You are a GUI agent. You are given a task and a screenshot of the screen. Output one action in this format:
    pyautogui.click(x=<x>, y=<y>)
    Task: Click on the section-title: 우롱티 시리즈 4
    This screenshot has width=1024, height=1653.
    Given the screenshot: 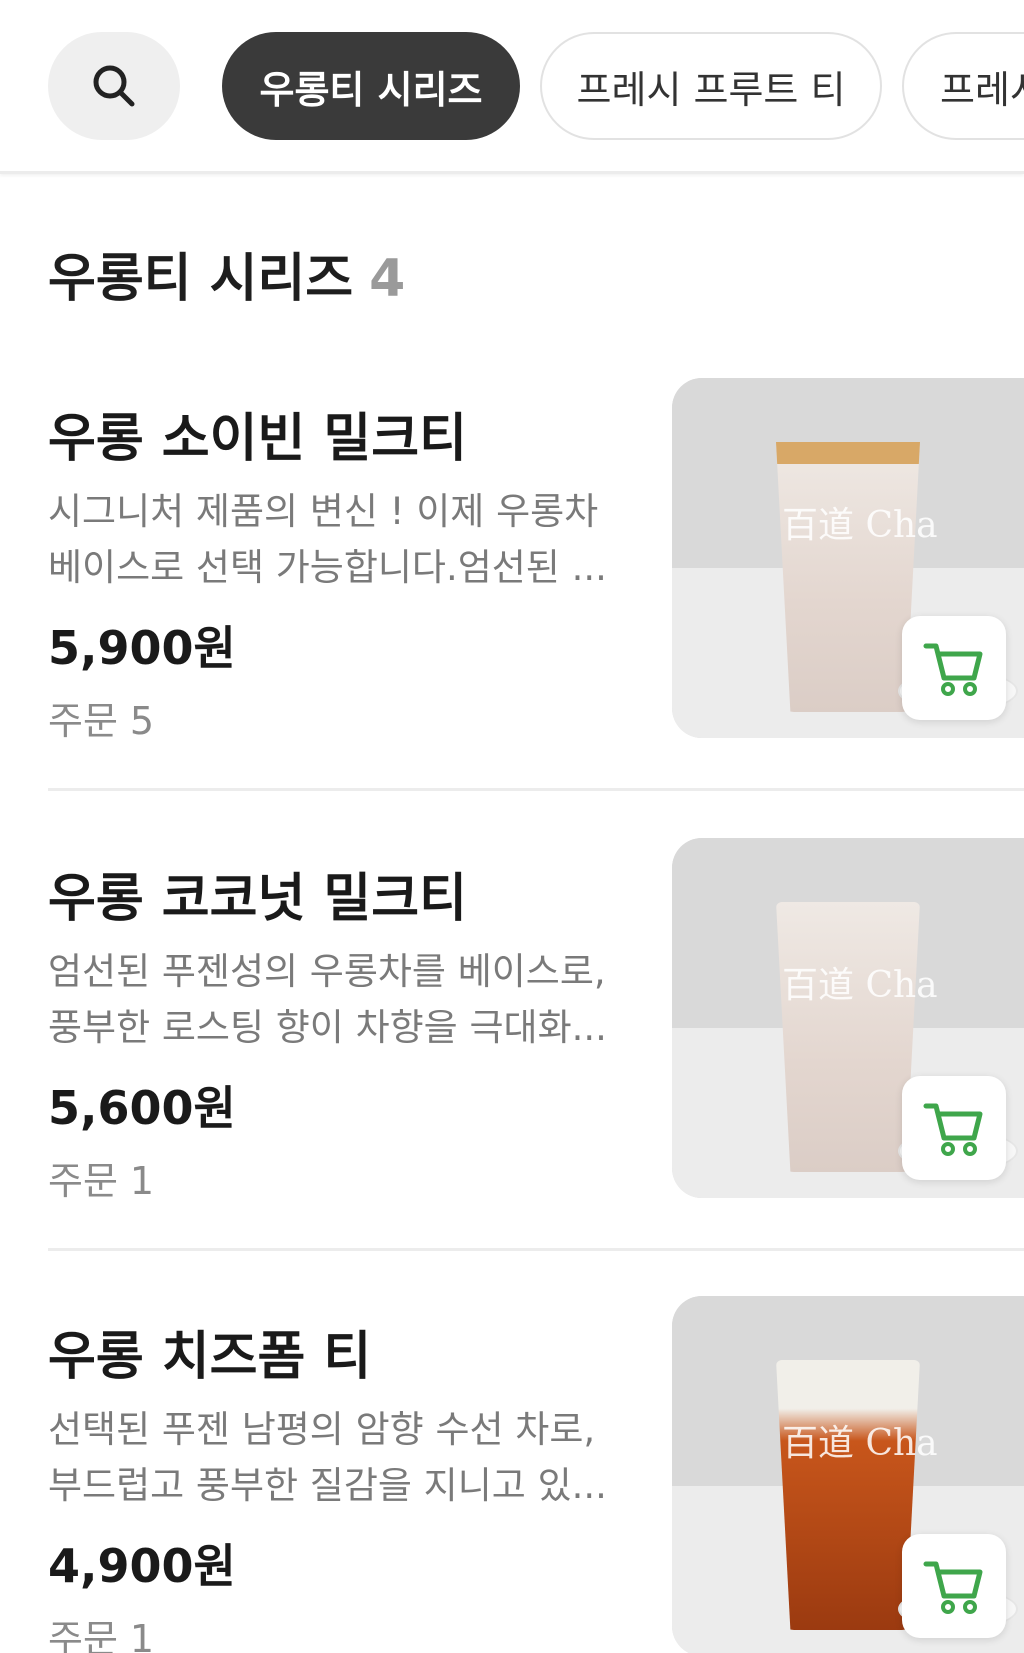 What is the action you would take?
    pyautogui.click(x=226, y=273)
    